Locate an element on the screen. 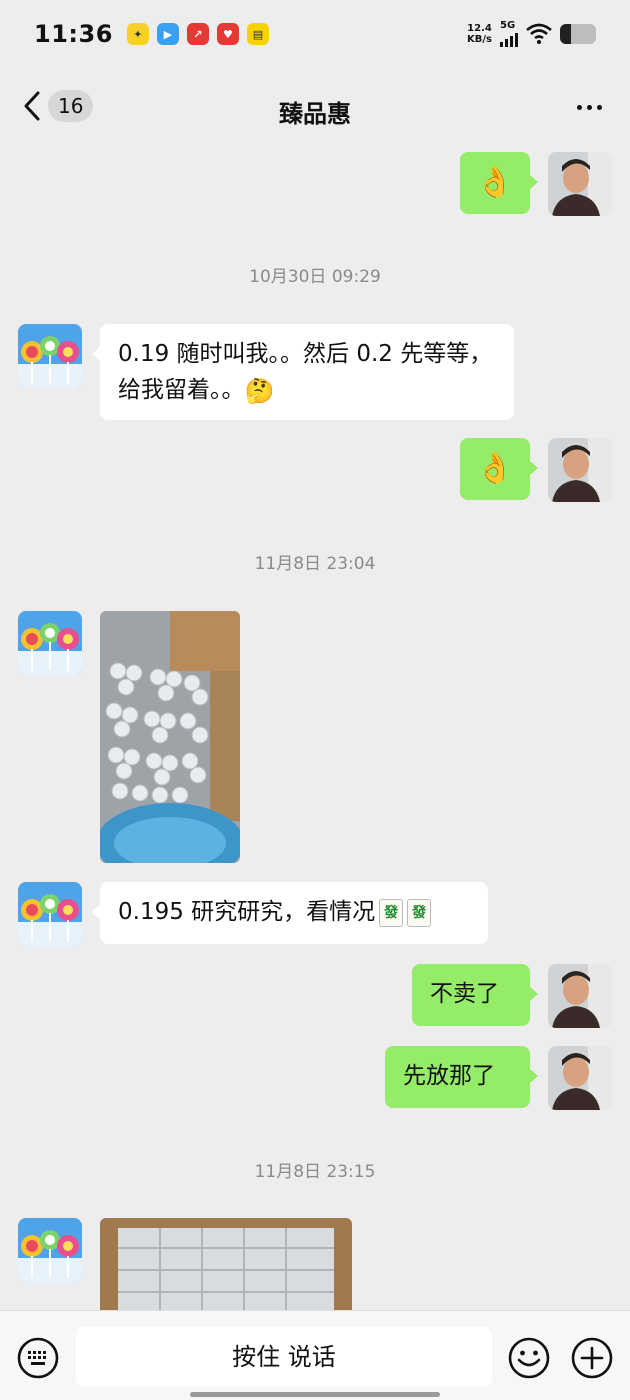  keyboard-icon is located at coordinates (38, 1358).